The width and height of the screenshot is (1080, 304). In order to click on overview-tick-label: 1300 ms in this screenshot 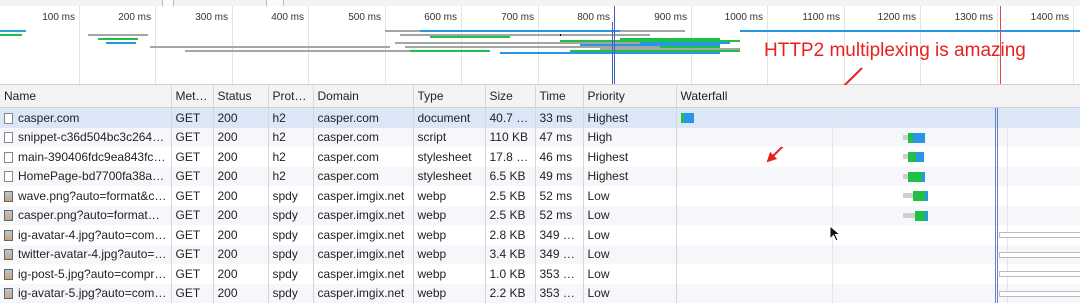, I will do `click(973, 17)`.